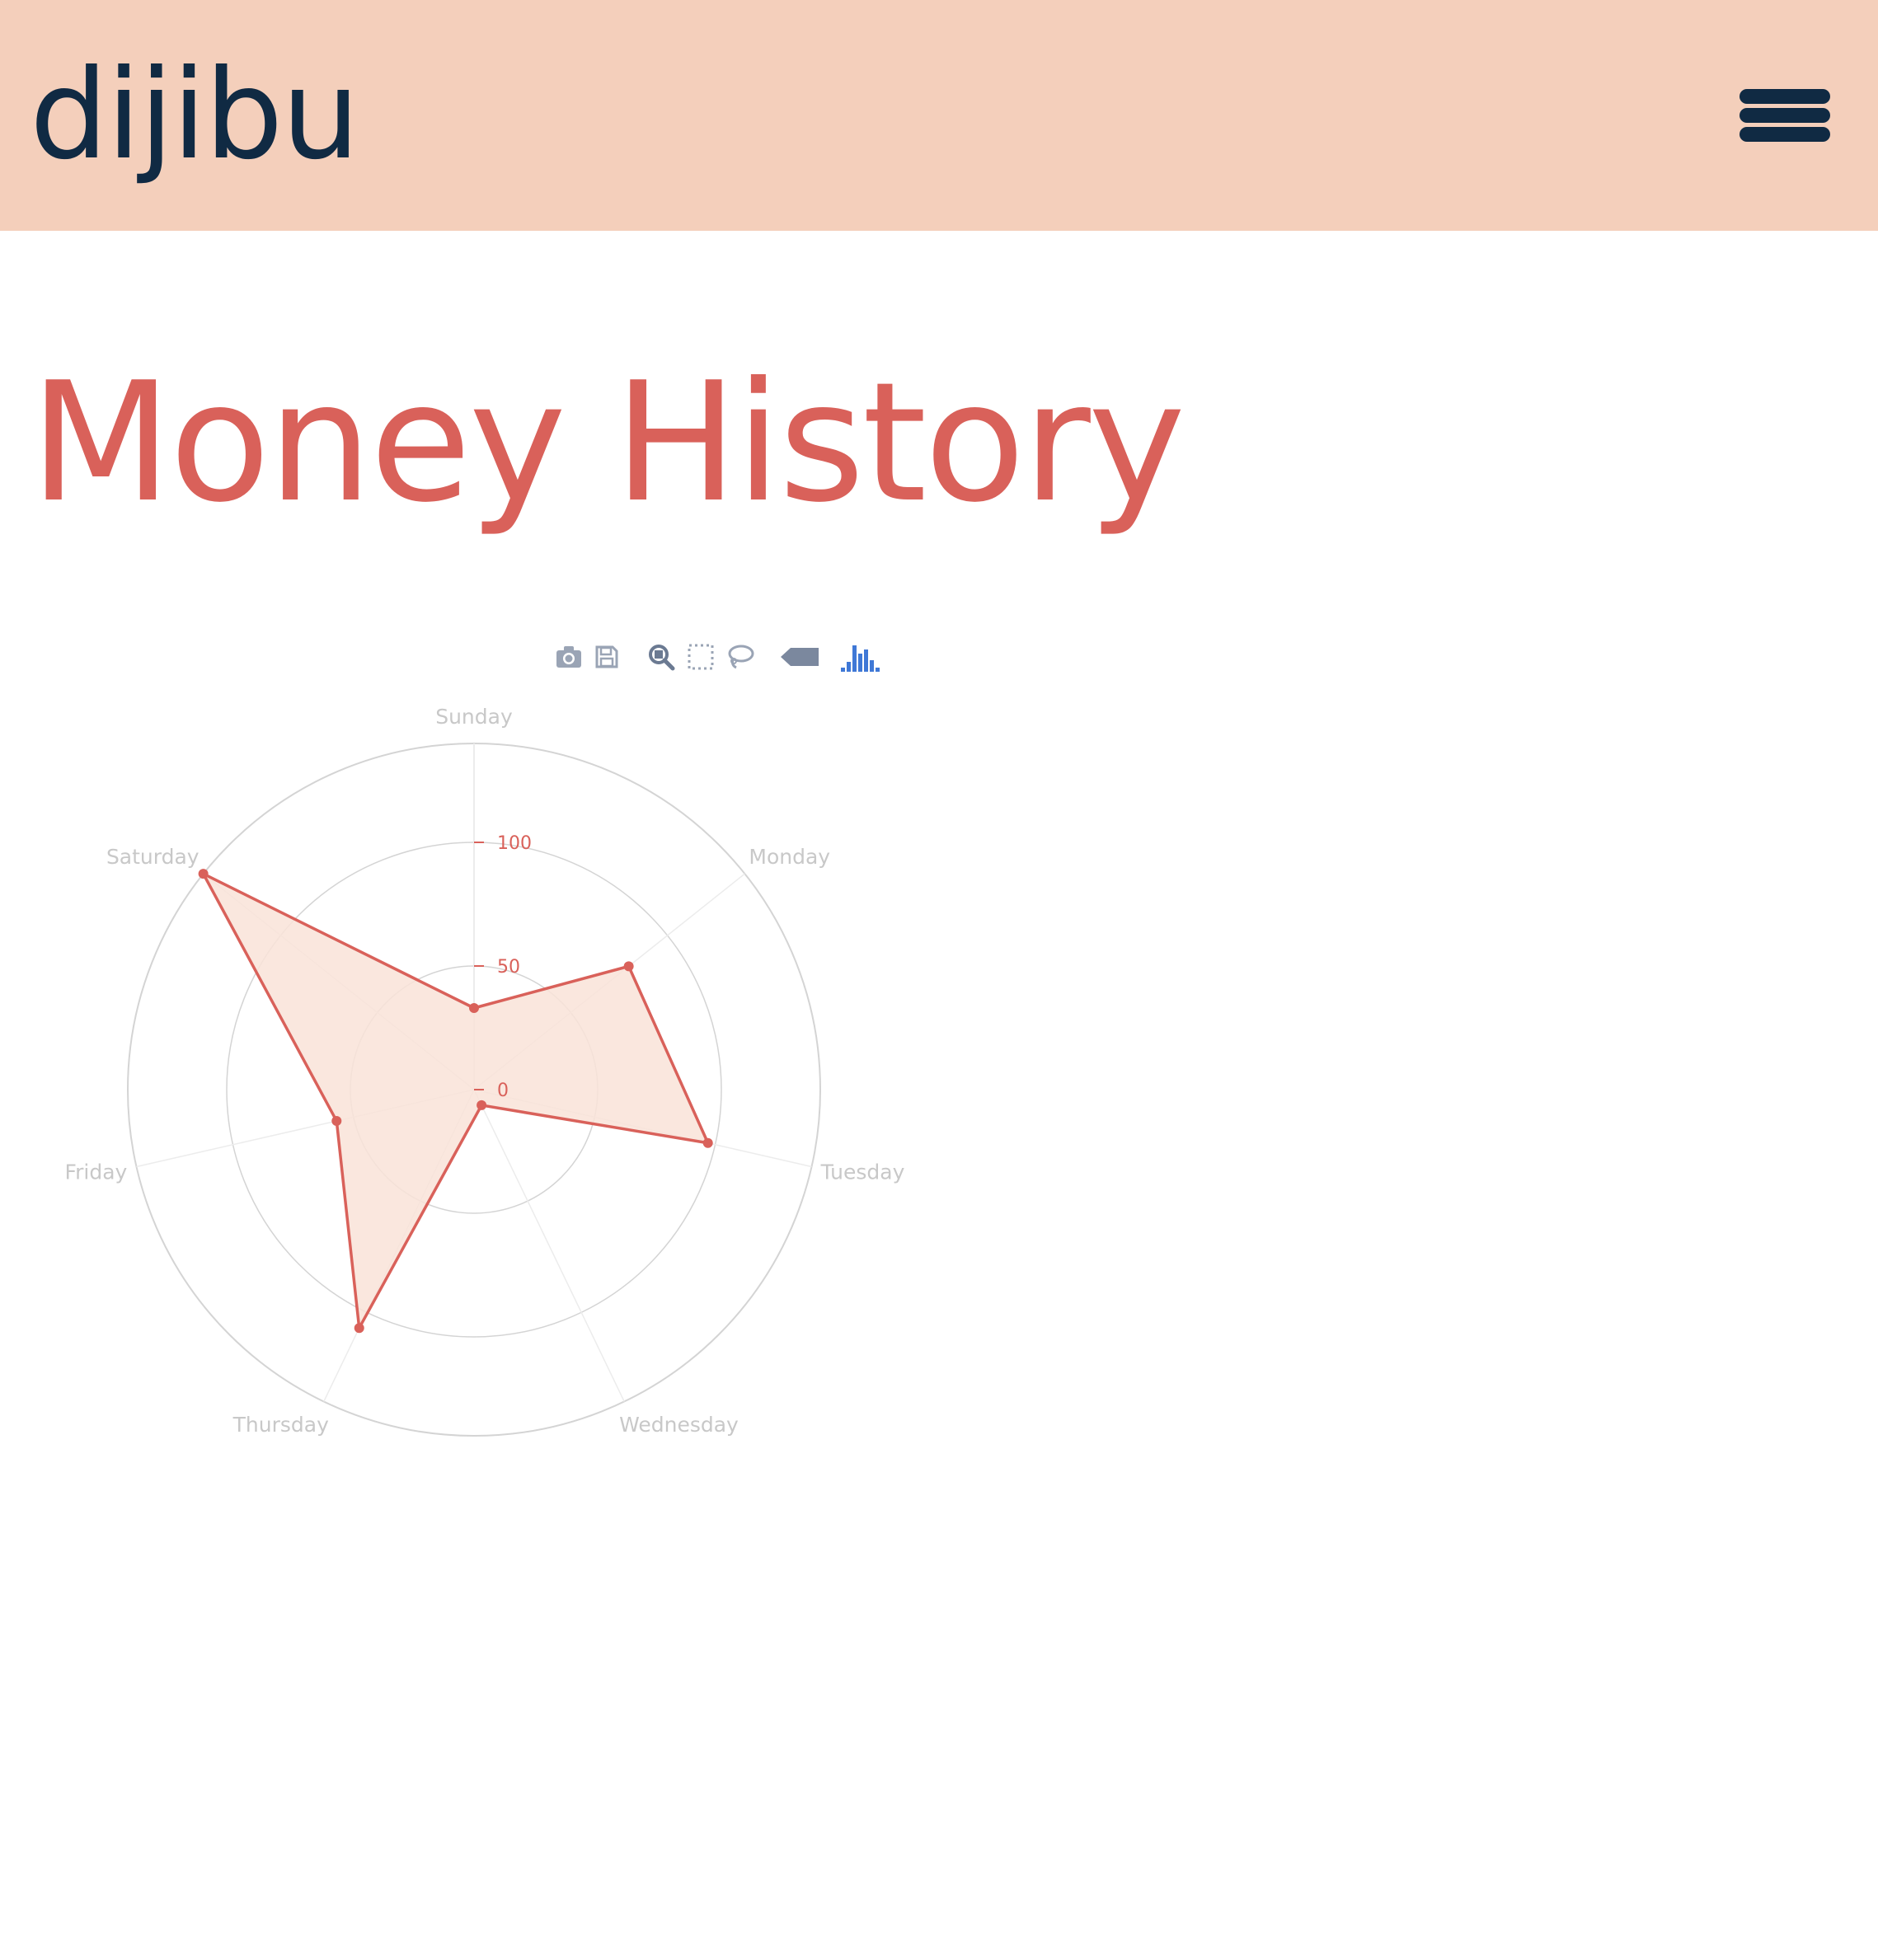  Describe the element at coordinates (195, 116) in the screenshot. I see `app-logo: dijibu` at that location.